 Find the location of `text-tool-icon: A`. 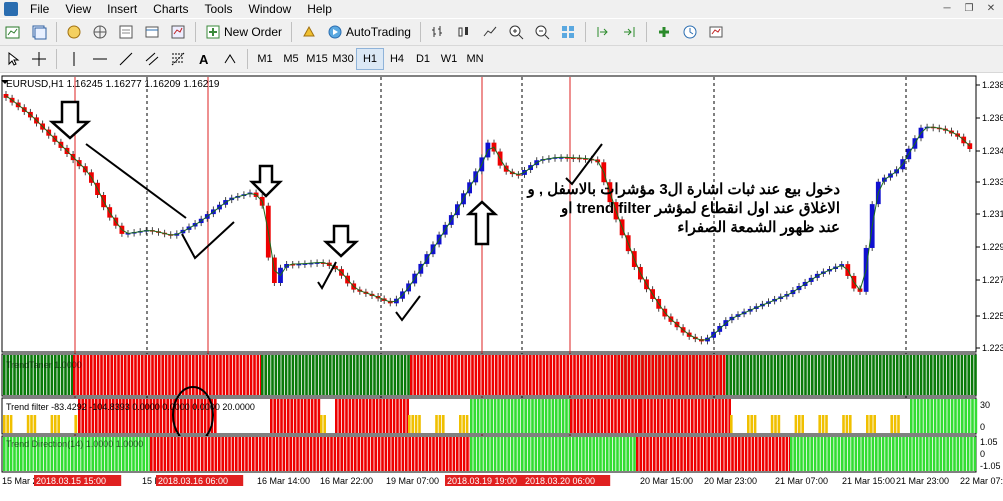

text-tool-icon: A is located at coordinates (204, 59).